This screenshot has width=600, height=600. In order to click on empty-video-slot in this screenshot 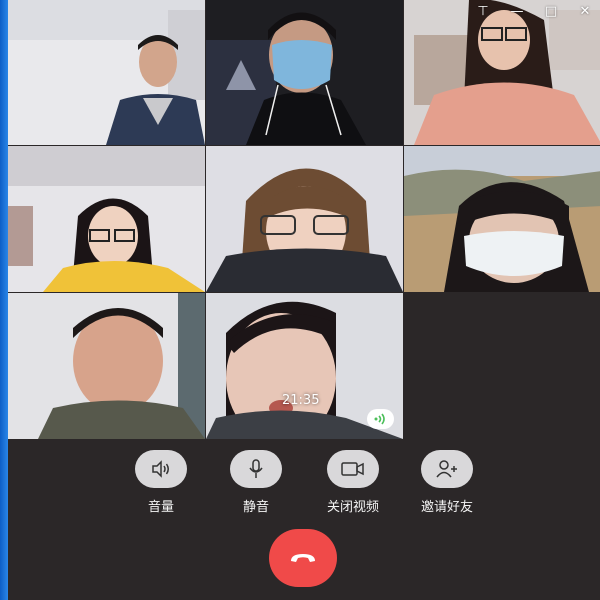, I will do `click(502, 366)`.